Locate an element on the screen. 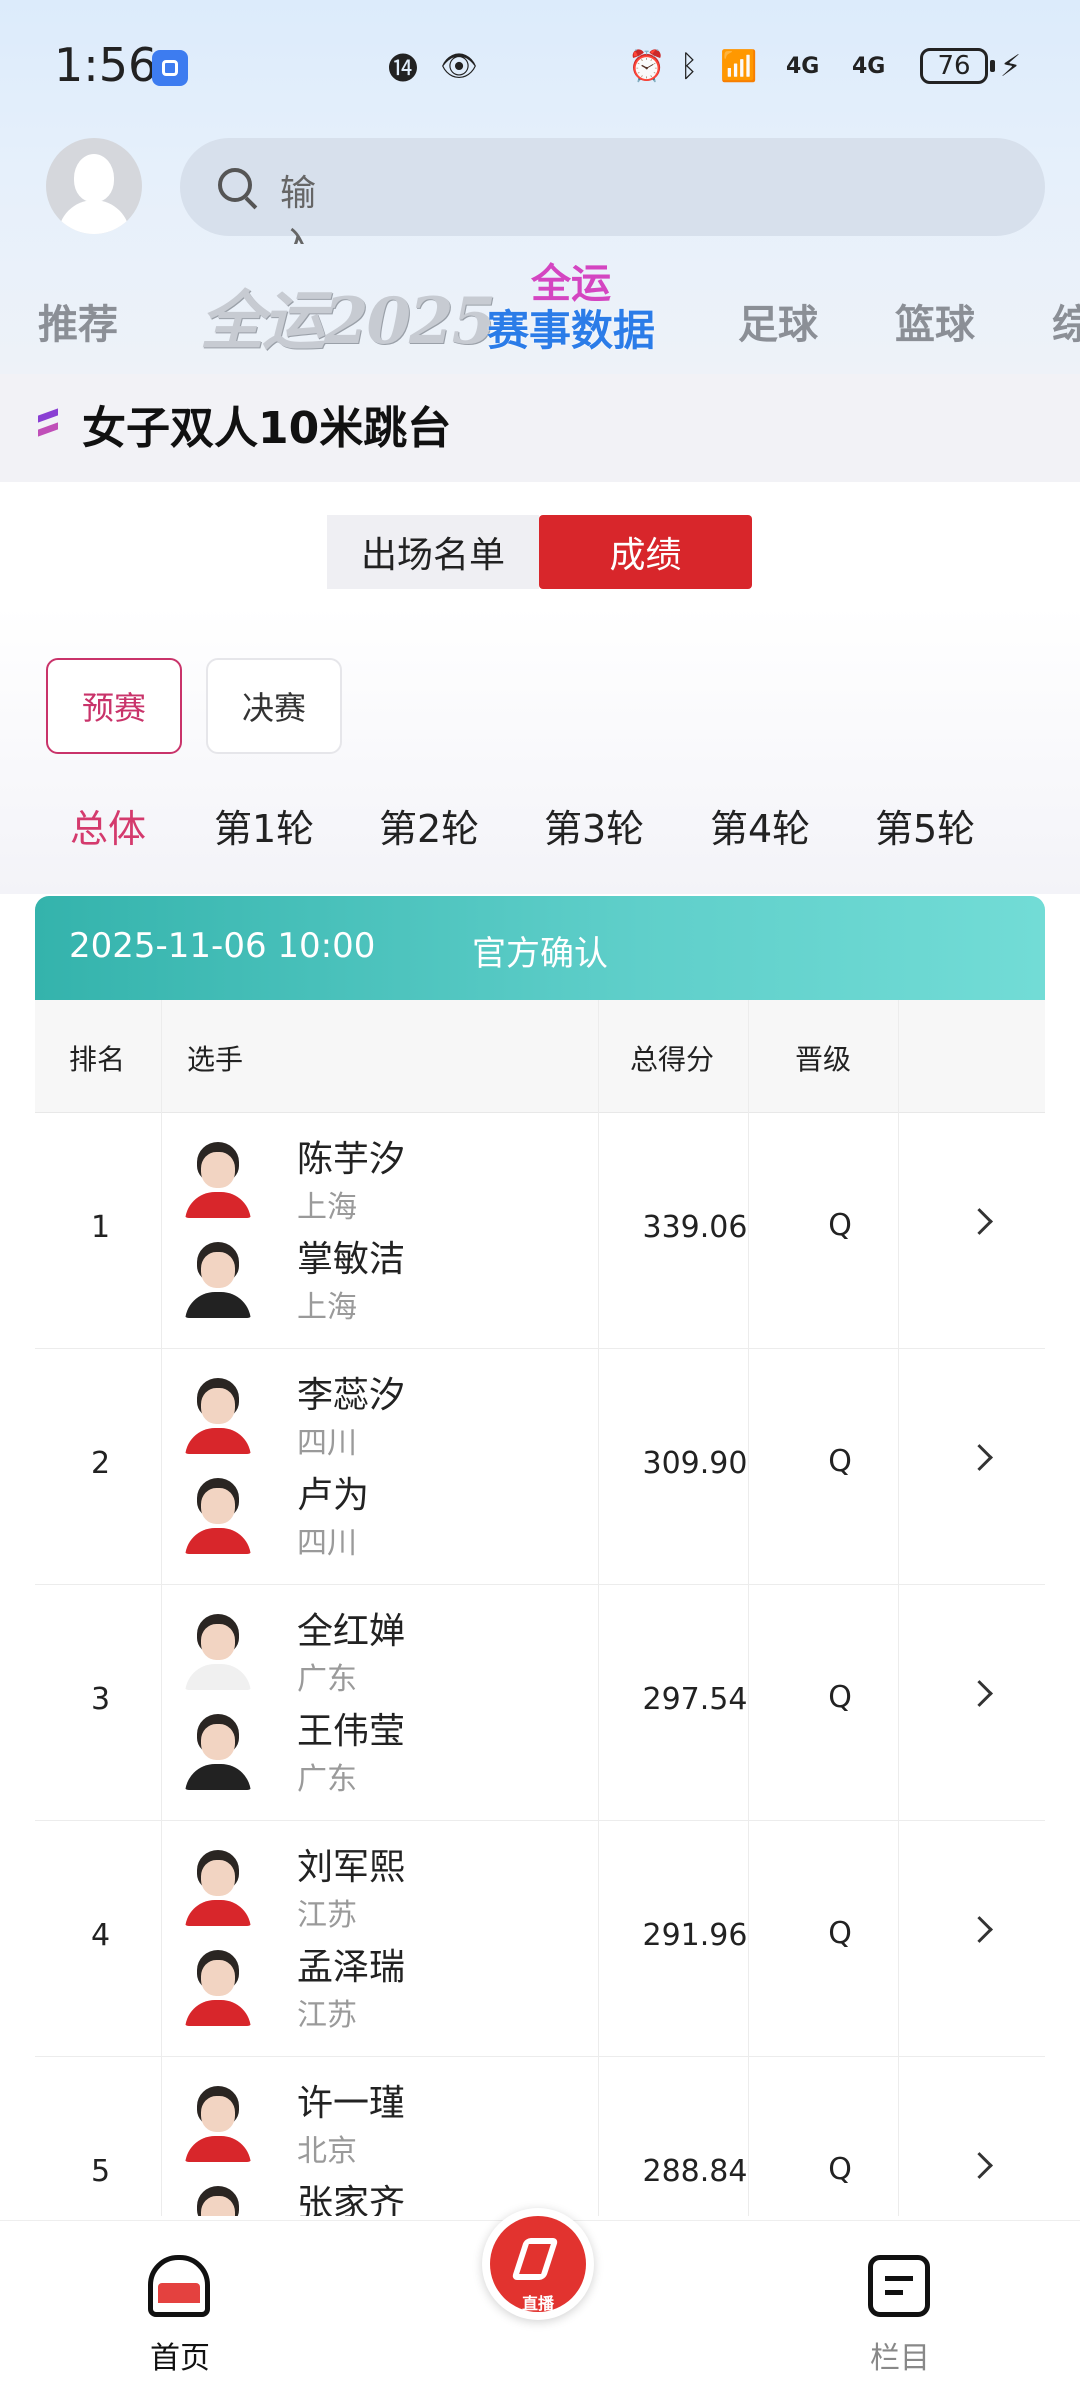 The height and width of the screenshot is (2389, 1080). round-tab-2: 第2轮 is located at coordinates (429, 825).